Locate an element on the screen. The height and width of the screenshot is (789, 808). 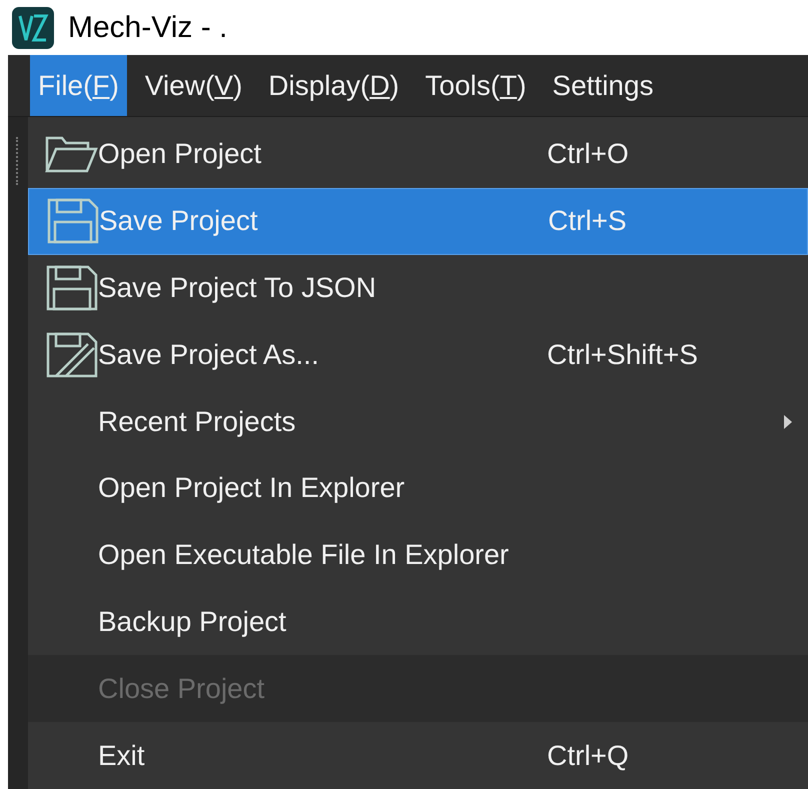
submenu-arrow-icon is located at coordinates (788, 421).